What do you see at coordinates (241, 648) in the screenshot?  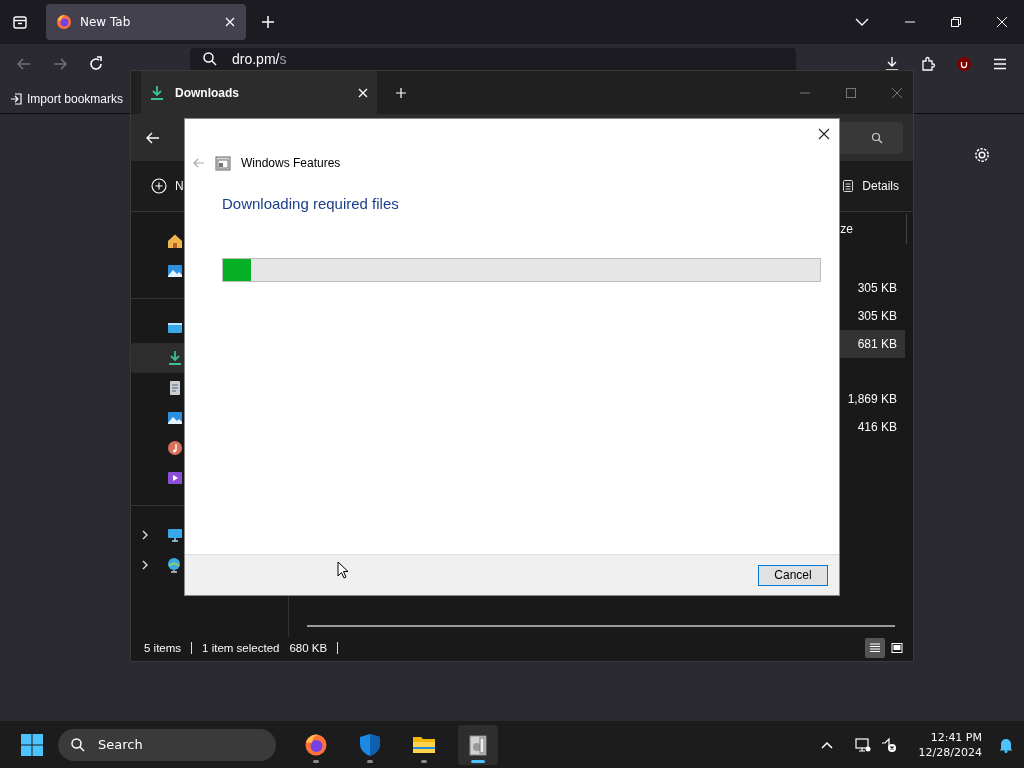 I see `selection-count: 1 item selected` at bounding box center [241, 648].